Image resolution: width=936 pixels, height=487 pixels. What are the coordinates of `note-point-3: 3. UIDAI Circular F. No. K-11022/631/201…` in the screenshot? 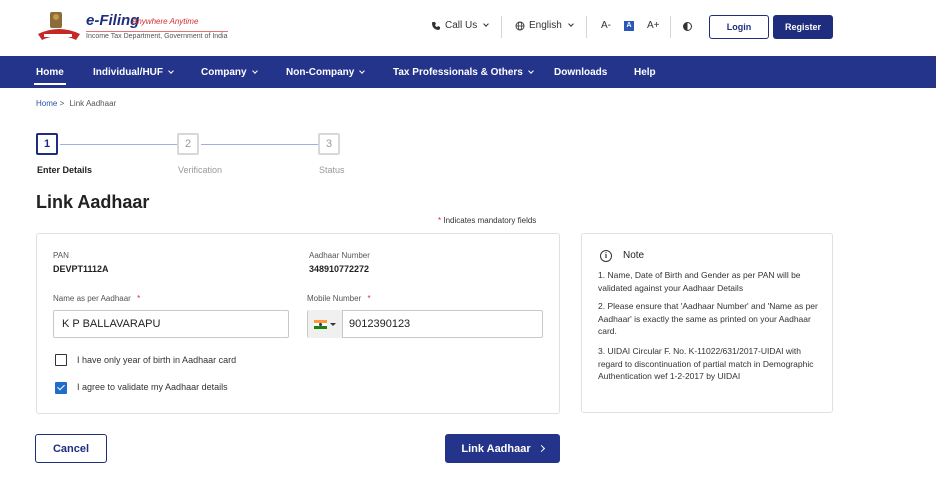 It's located at (706, 363).